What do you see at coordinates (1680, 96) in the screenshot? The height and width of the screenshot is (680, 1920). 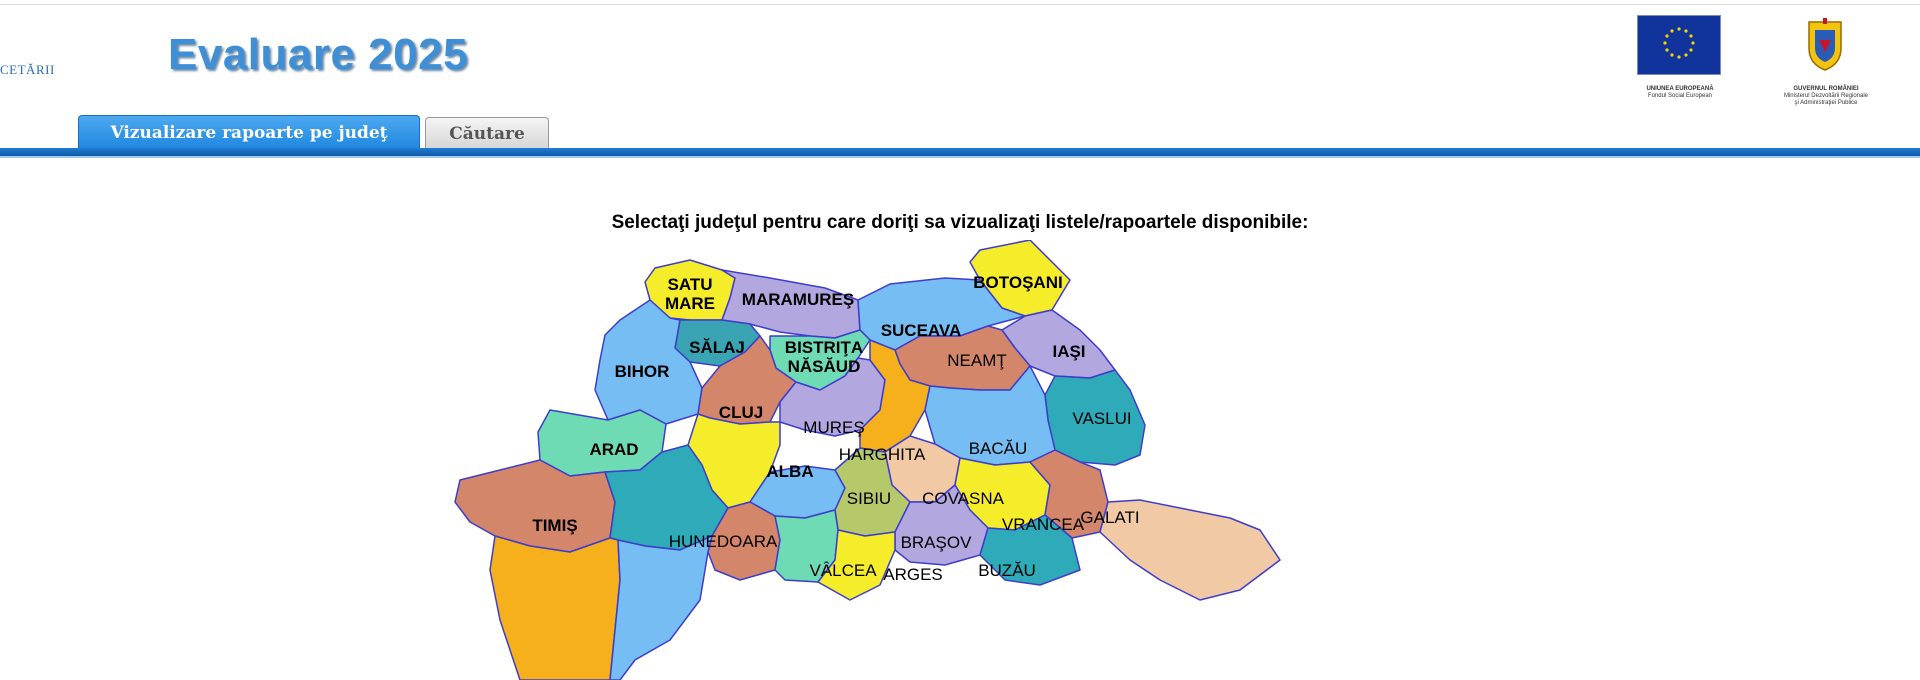 I see `eu-caption-line-2: Fondul Social European` at bounding box center [1680, 96].